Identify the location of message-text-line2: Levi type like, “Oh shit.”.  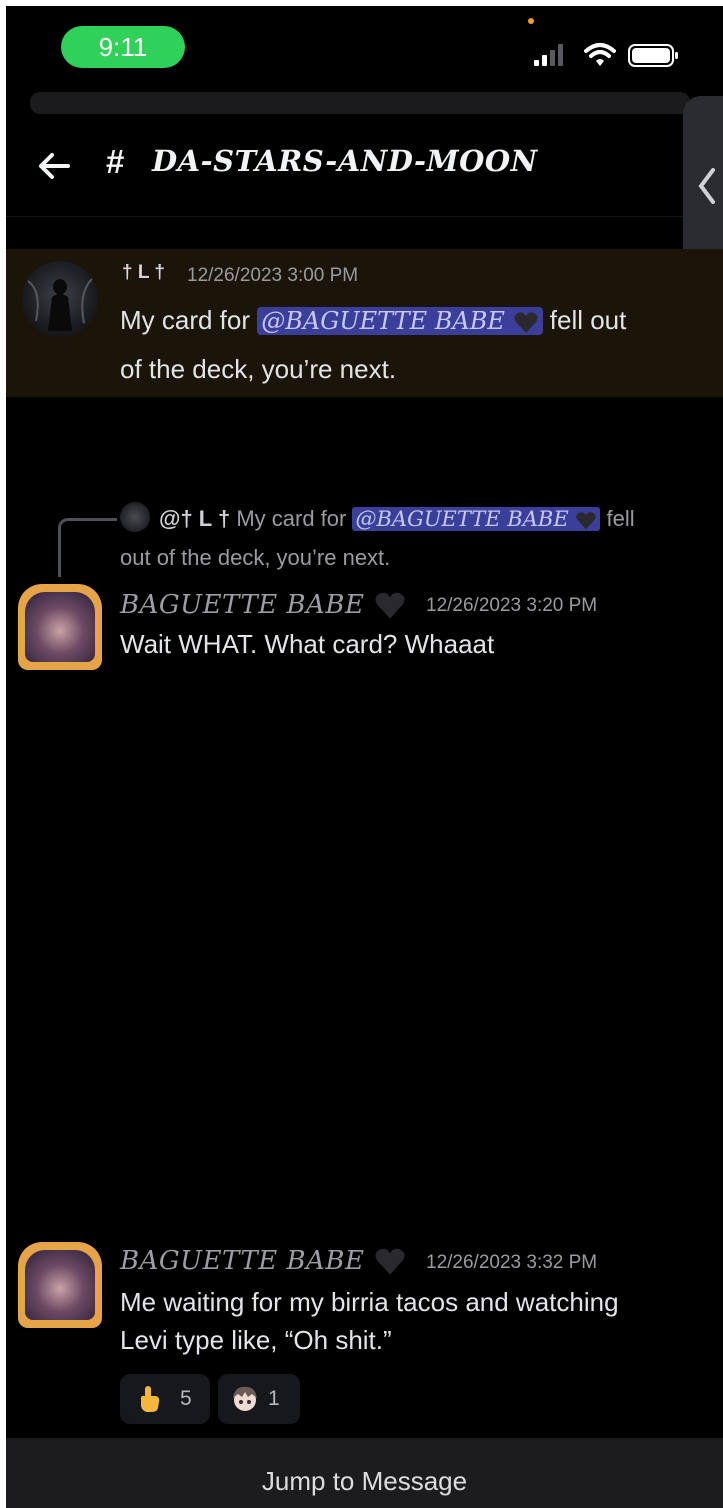
(256, 1340).